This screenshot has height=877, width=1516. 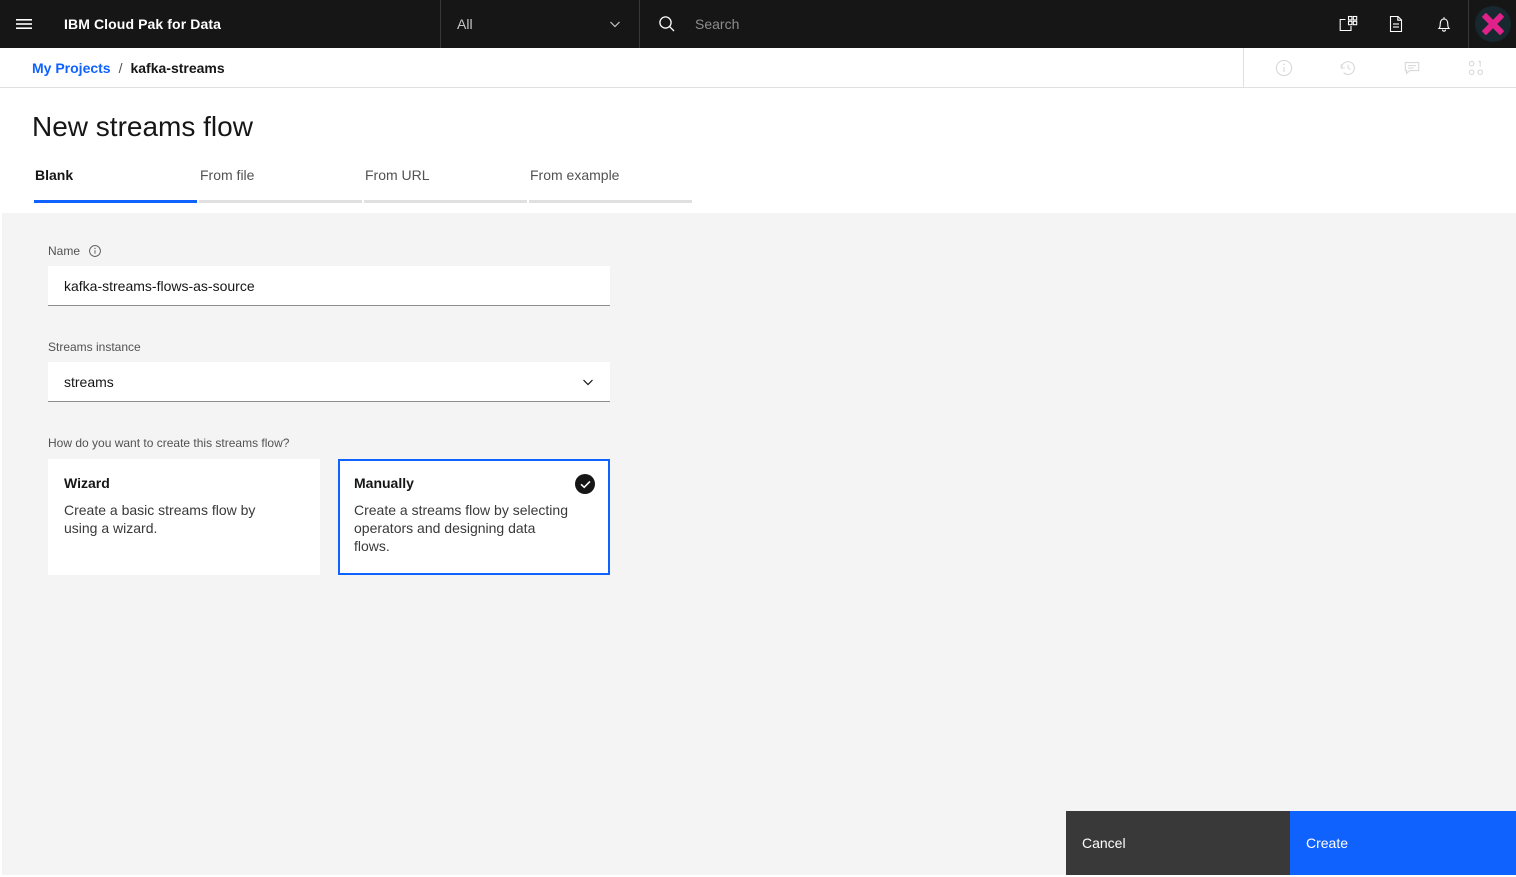 I want to click on search-scope-value: All, so click(x=465, y=24).